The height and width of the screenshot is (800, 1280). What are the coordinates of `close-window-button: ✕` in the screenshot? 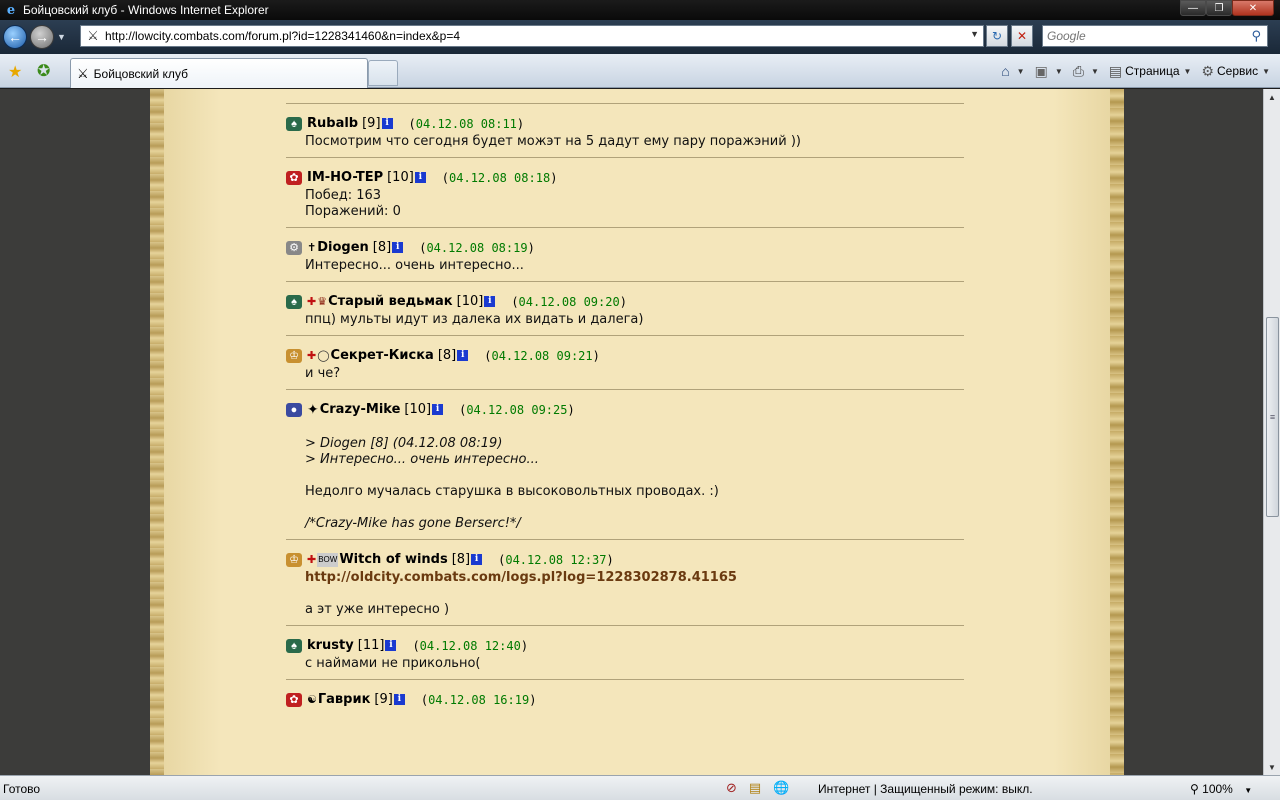 It's located at (1253, 8).